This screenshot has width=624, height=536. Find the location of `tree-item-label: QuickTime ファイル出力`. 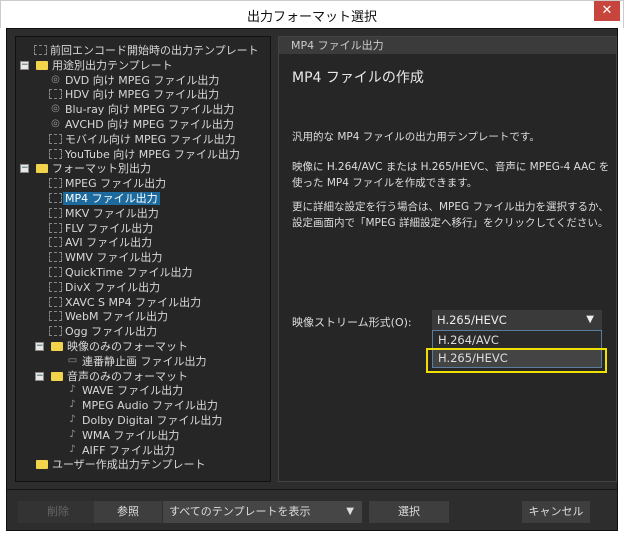

tree-item-label: QuickTime ファイル出力 is located at coordinates (129, 272).